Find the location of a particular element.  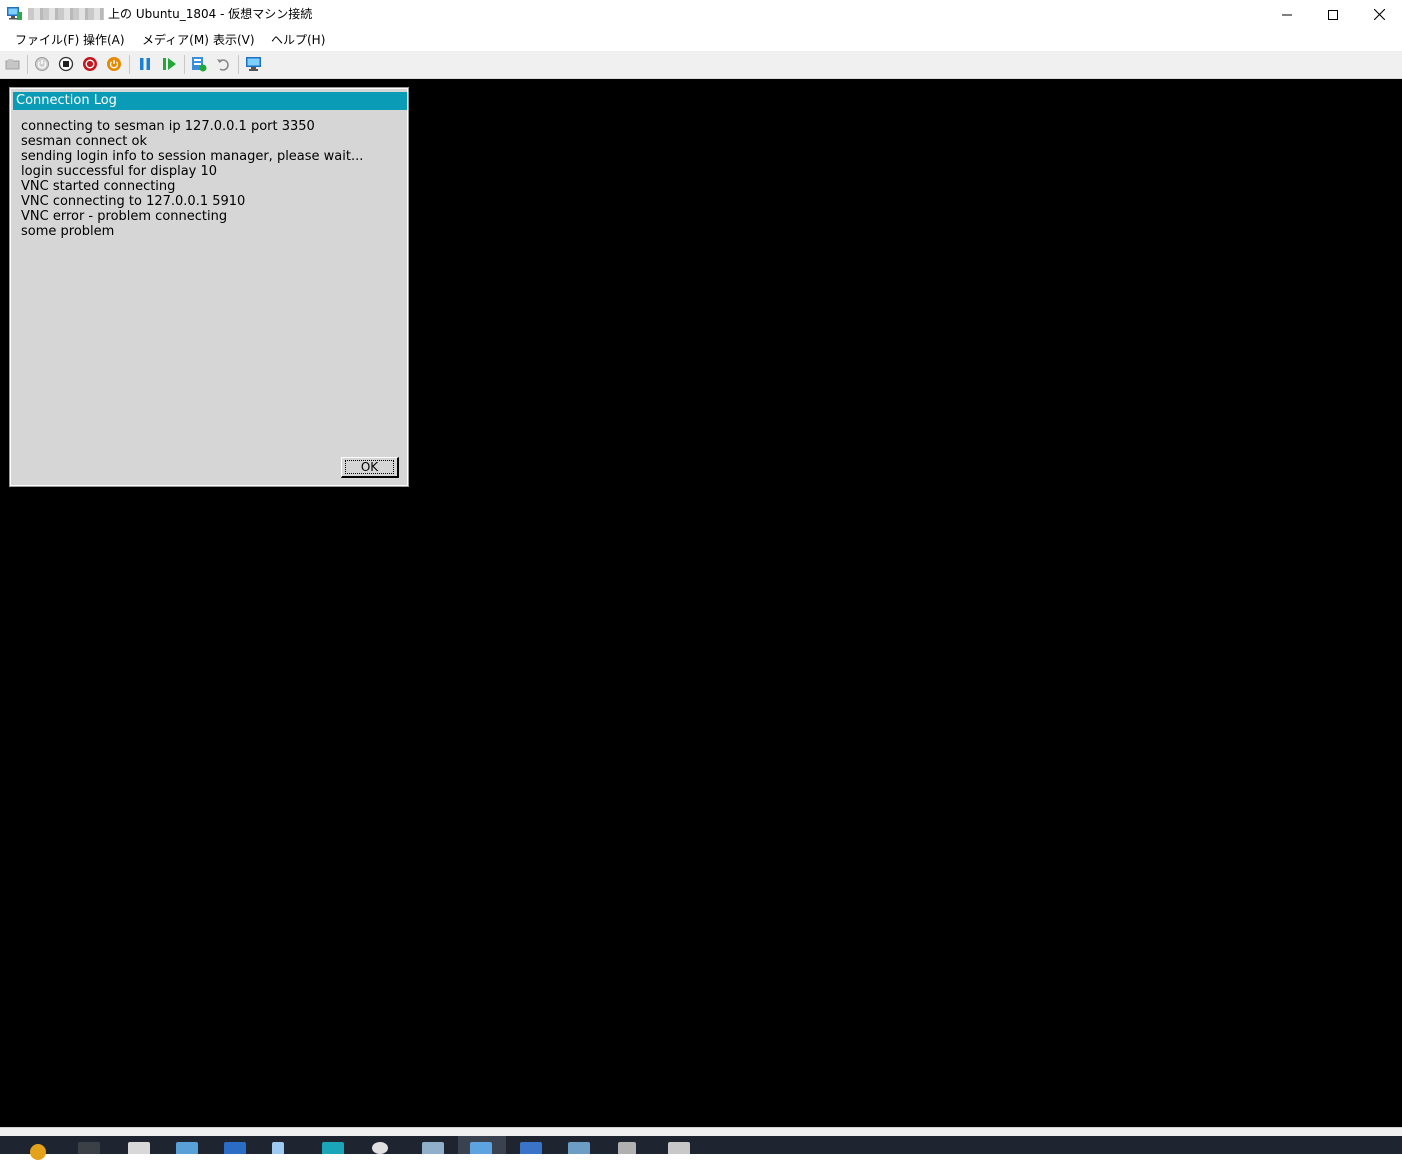

ok-button: OK is located at coordinates (370, 467).